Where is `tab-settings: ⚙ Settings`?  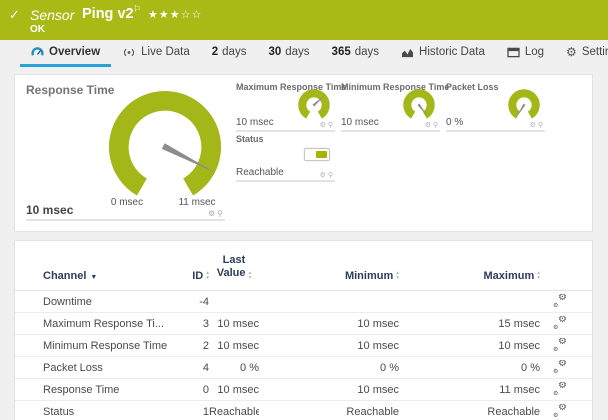
tab-settings: ⚙ Settings is located at coordinates (581, 53).